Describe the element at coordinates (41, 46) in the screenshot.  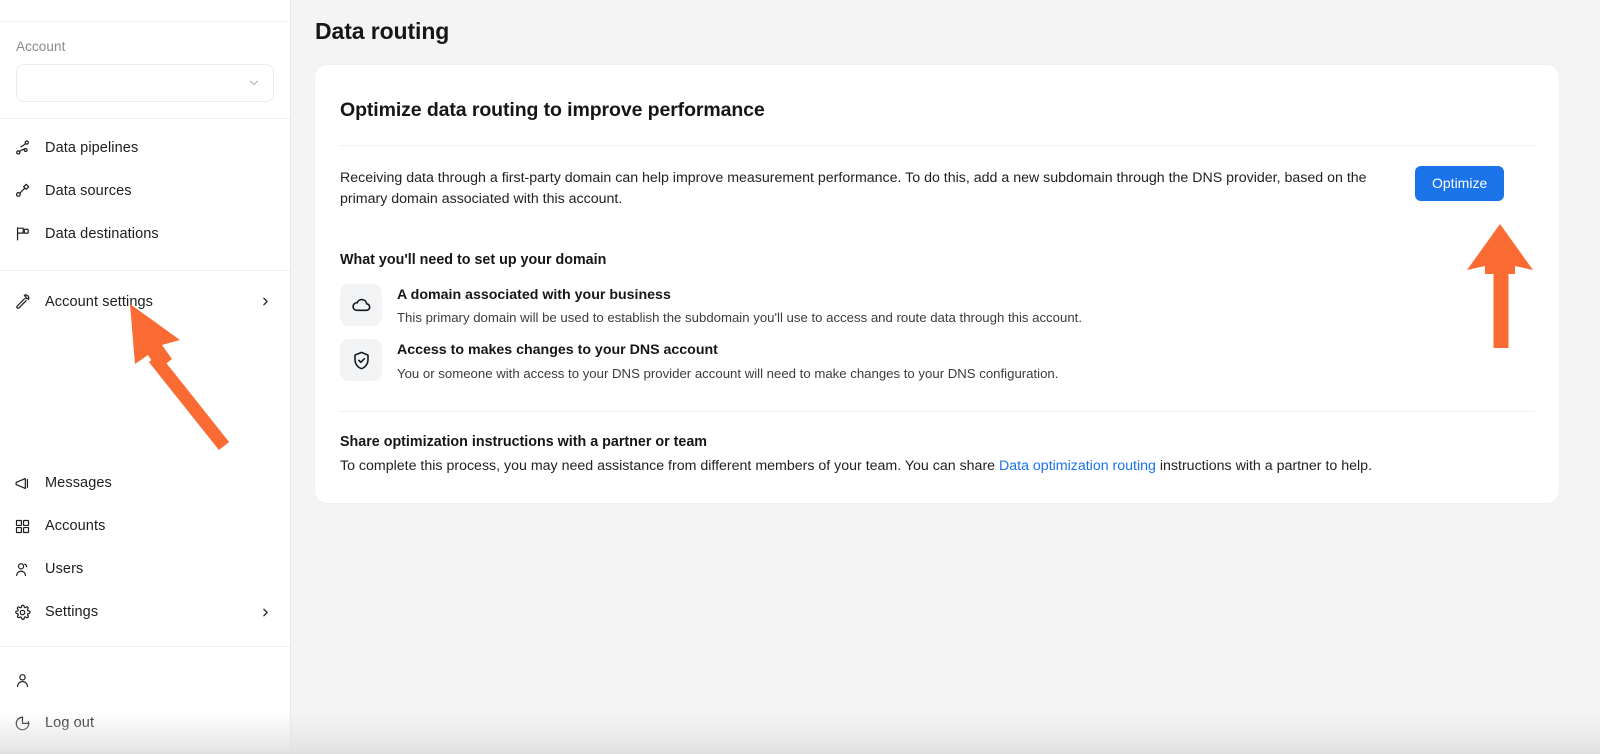
I see `account-label: Account` at that location.